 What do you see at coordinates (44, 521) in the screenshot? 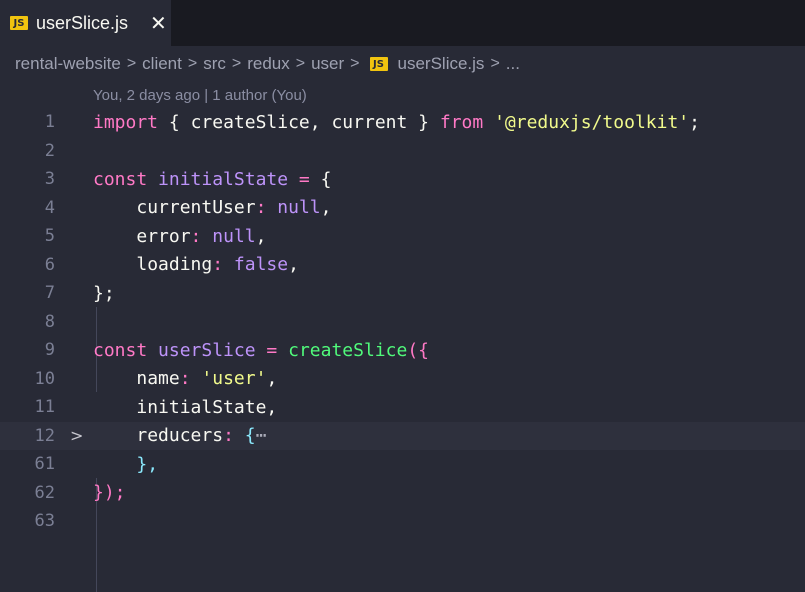
I see `line-number: 63` at bounding box center [44, 521].